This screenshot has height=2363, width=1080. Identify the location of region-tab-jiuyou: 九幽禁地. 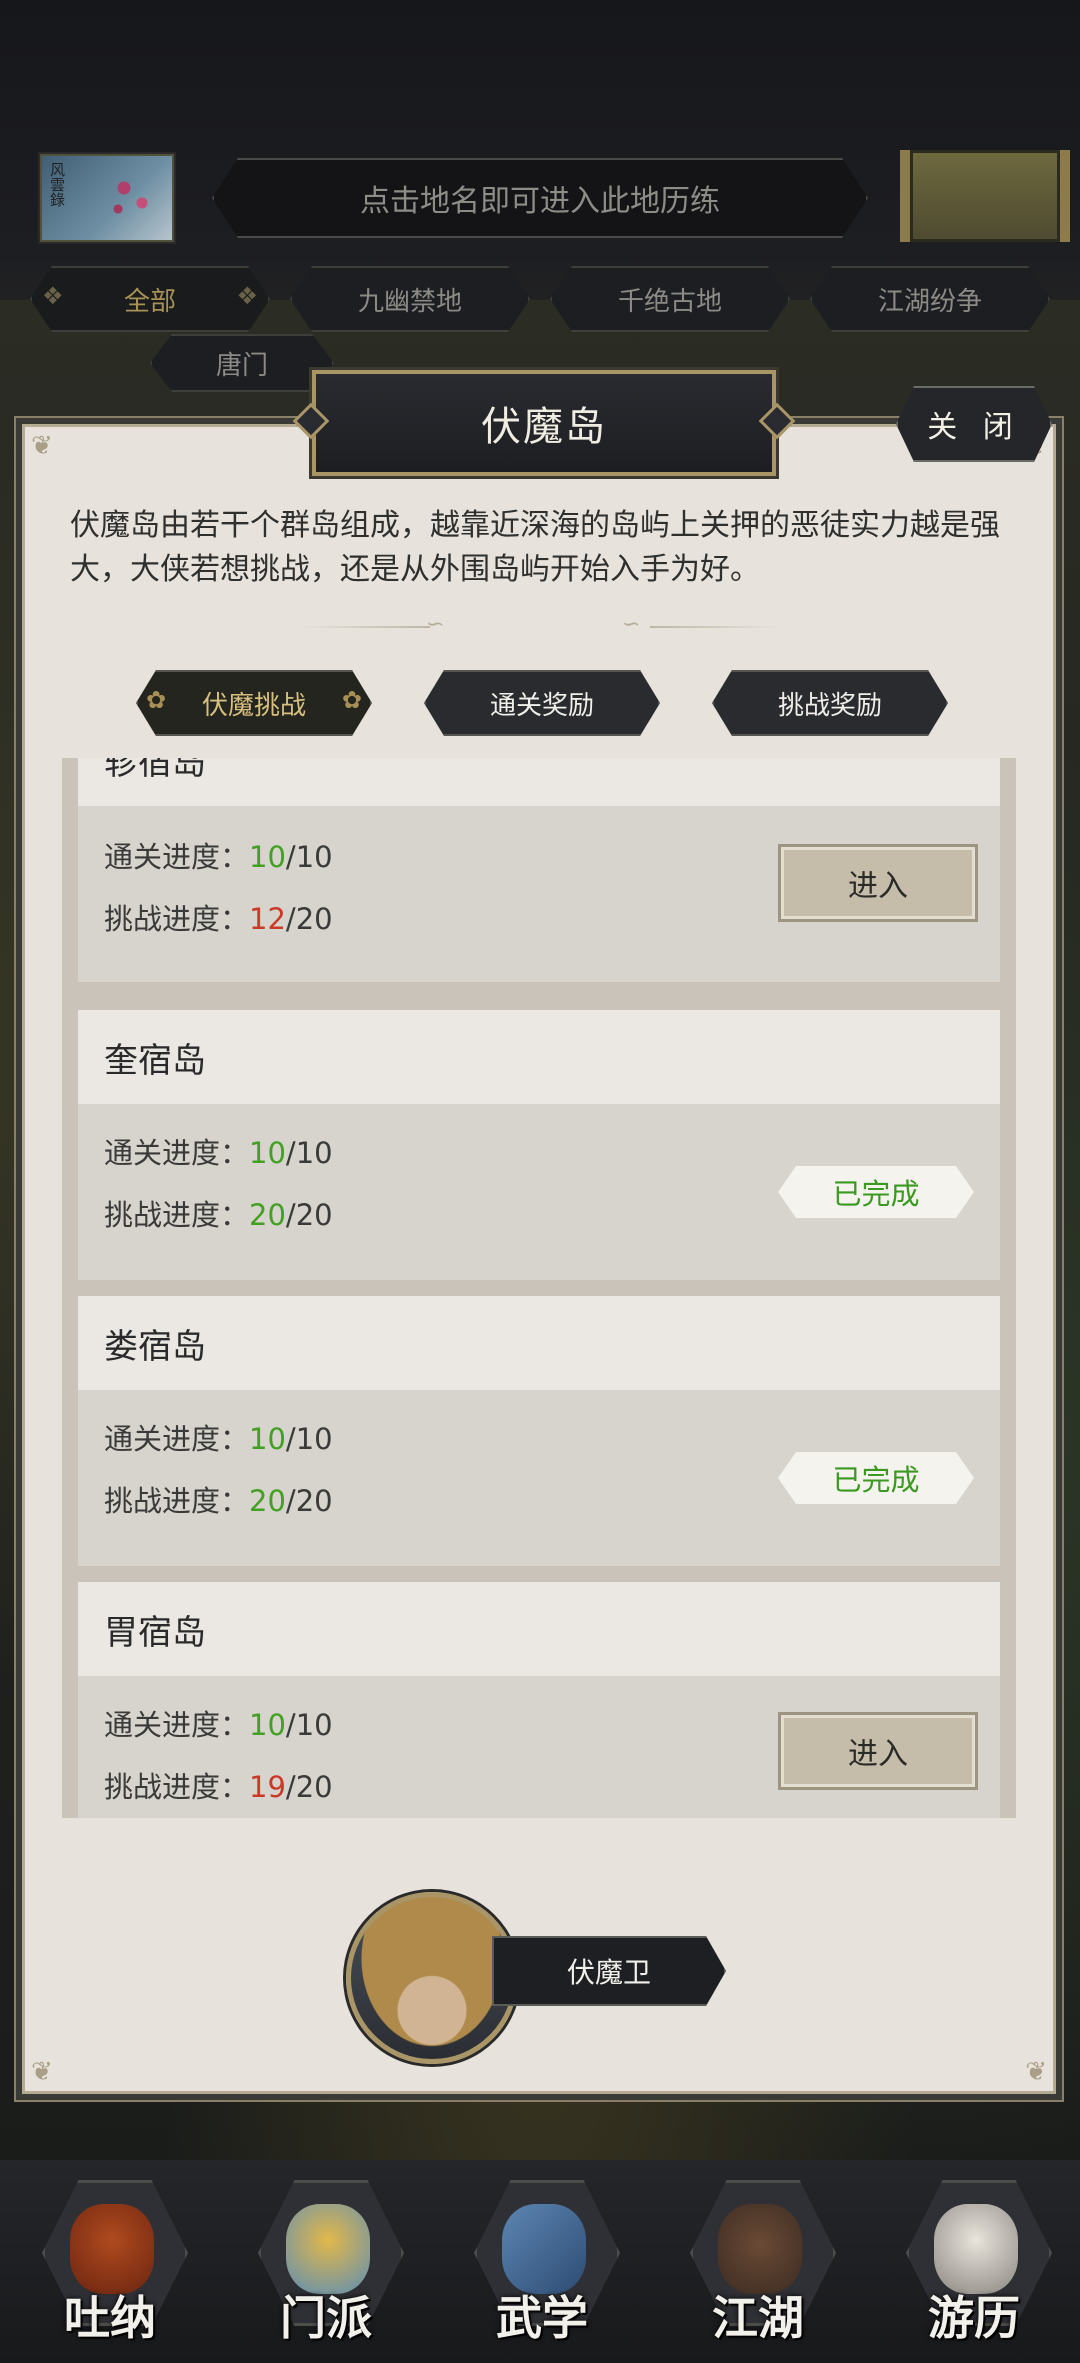
(410, 299).